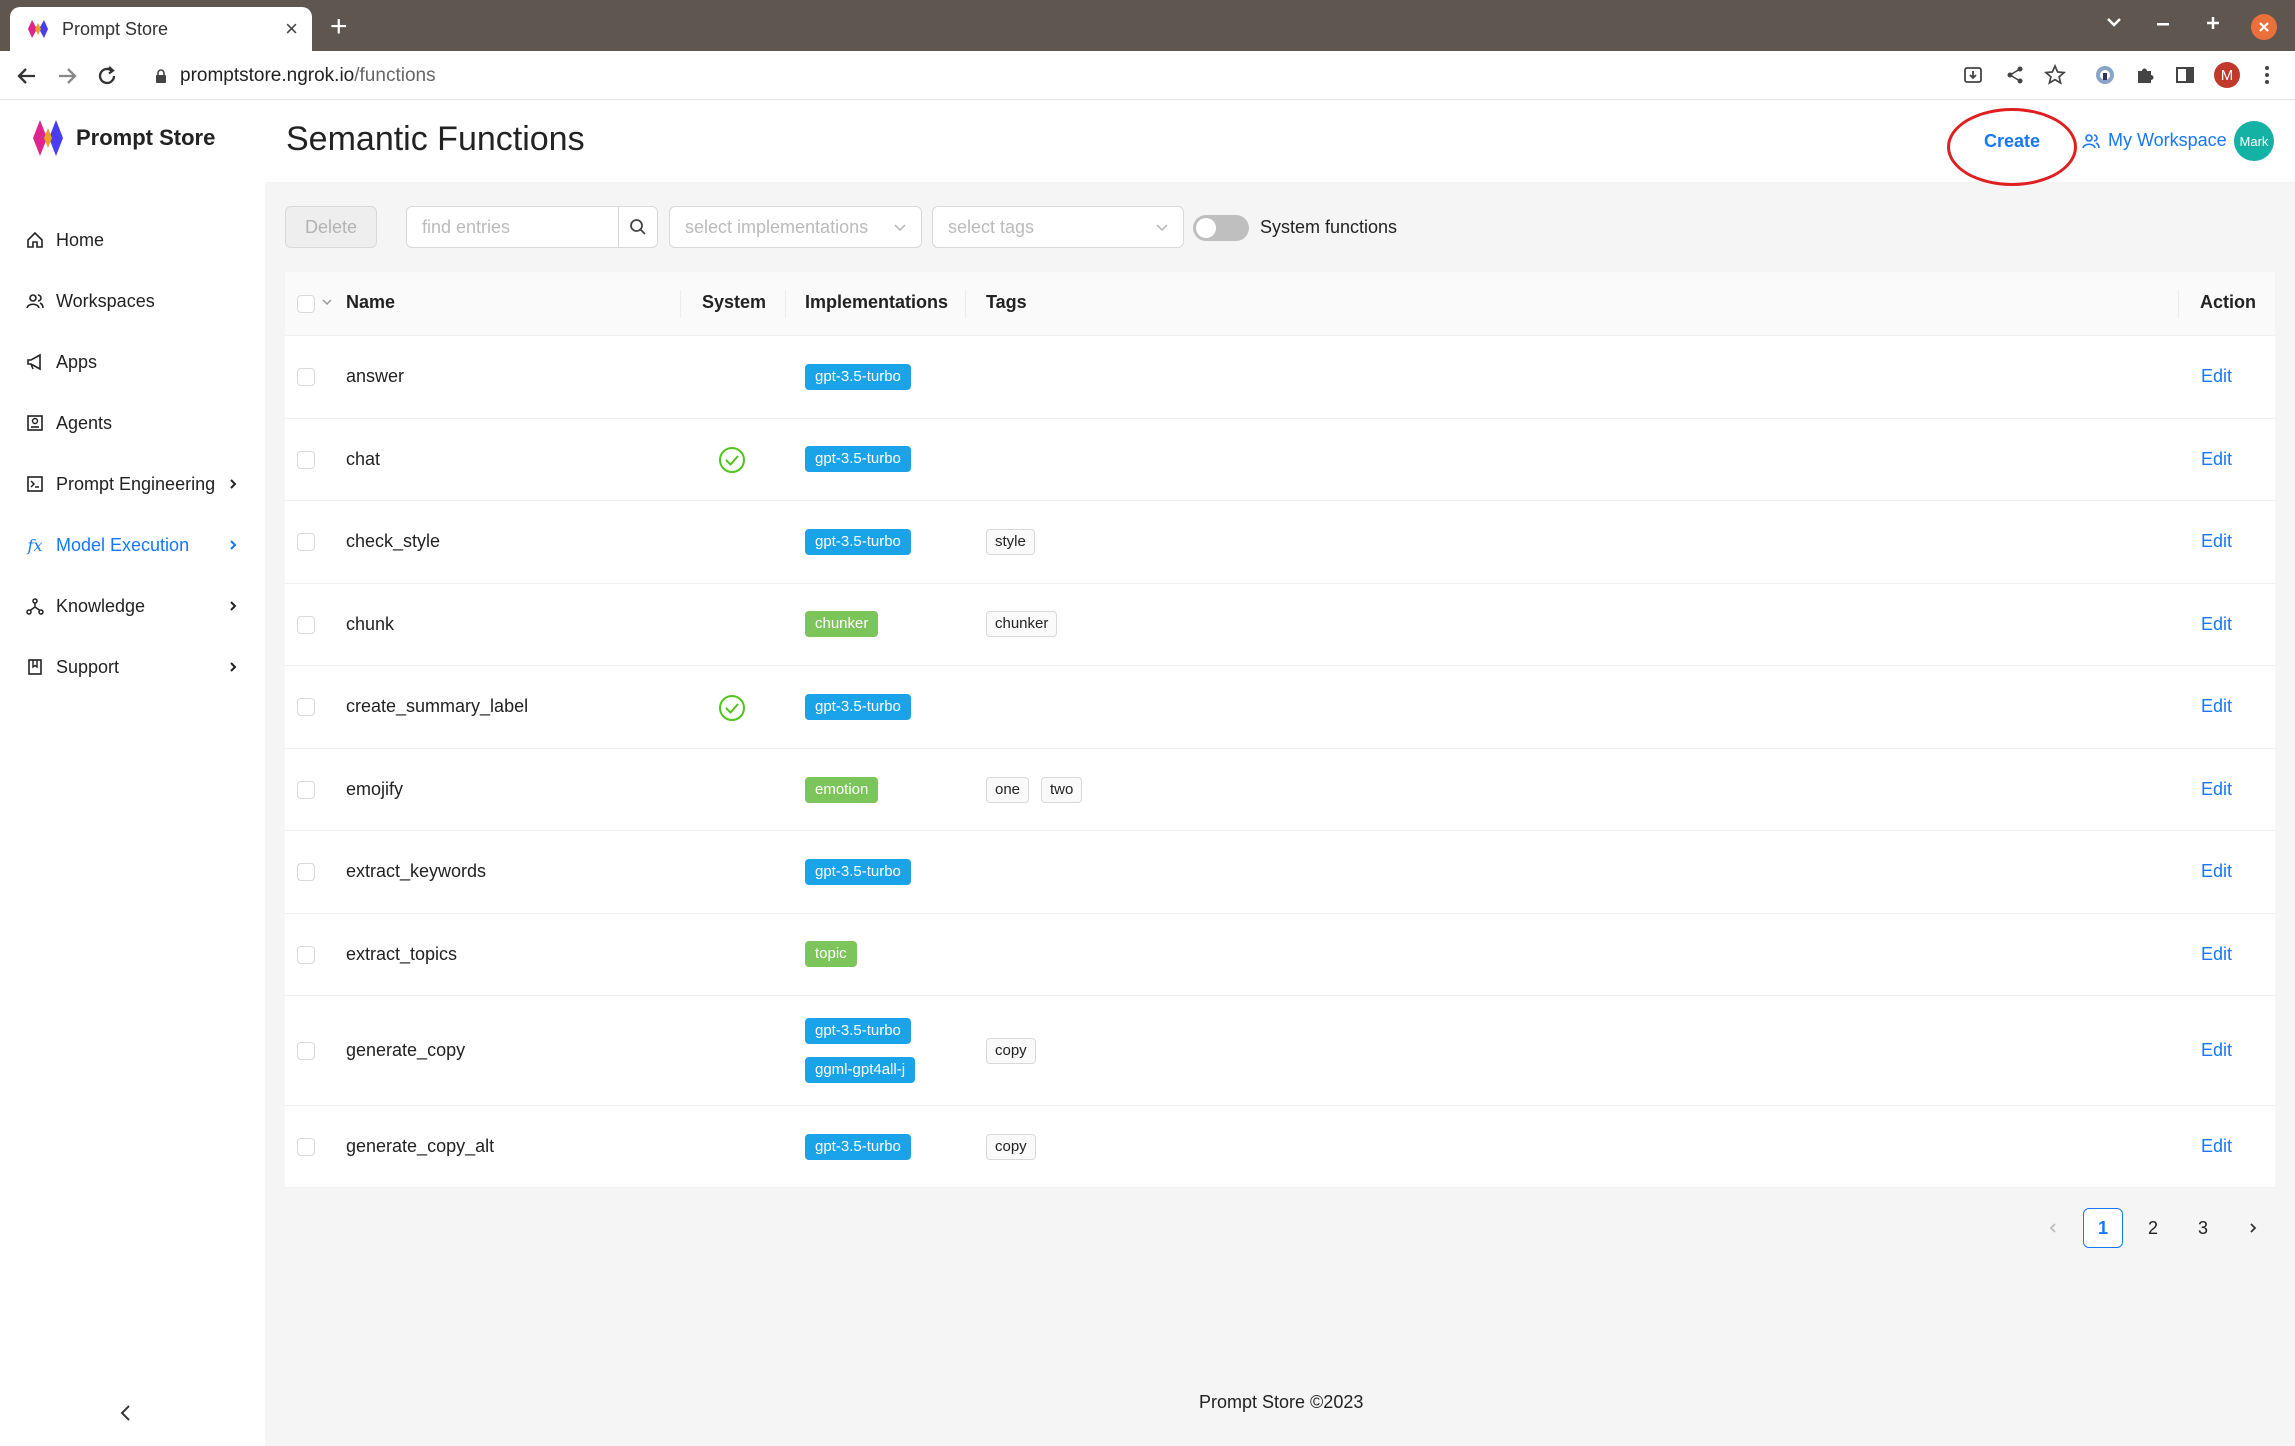 The width and height of the screenshot is (2295, 1446). I want to click on table-row: extract_keywords gpt-3.5-turbo Edit, so click(1280, 872).